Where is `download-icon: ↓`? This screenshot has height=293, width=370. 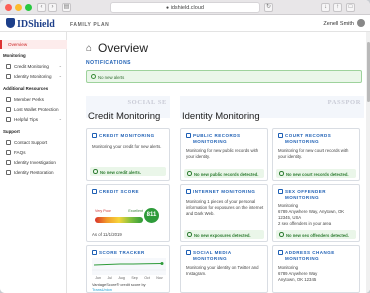 download-icon: ↓ is located at coordinates (325, 7).